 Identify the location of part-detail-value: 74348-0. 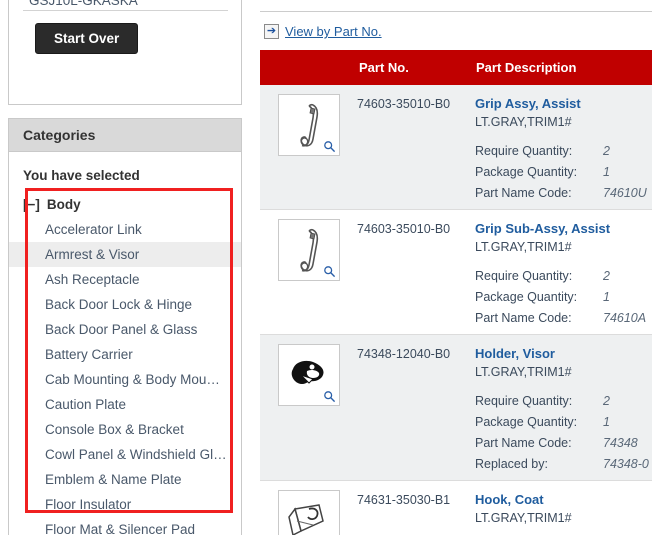
(626, 464).